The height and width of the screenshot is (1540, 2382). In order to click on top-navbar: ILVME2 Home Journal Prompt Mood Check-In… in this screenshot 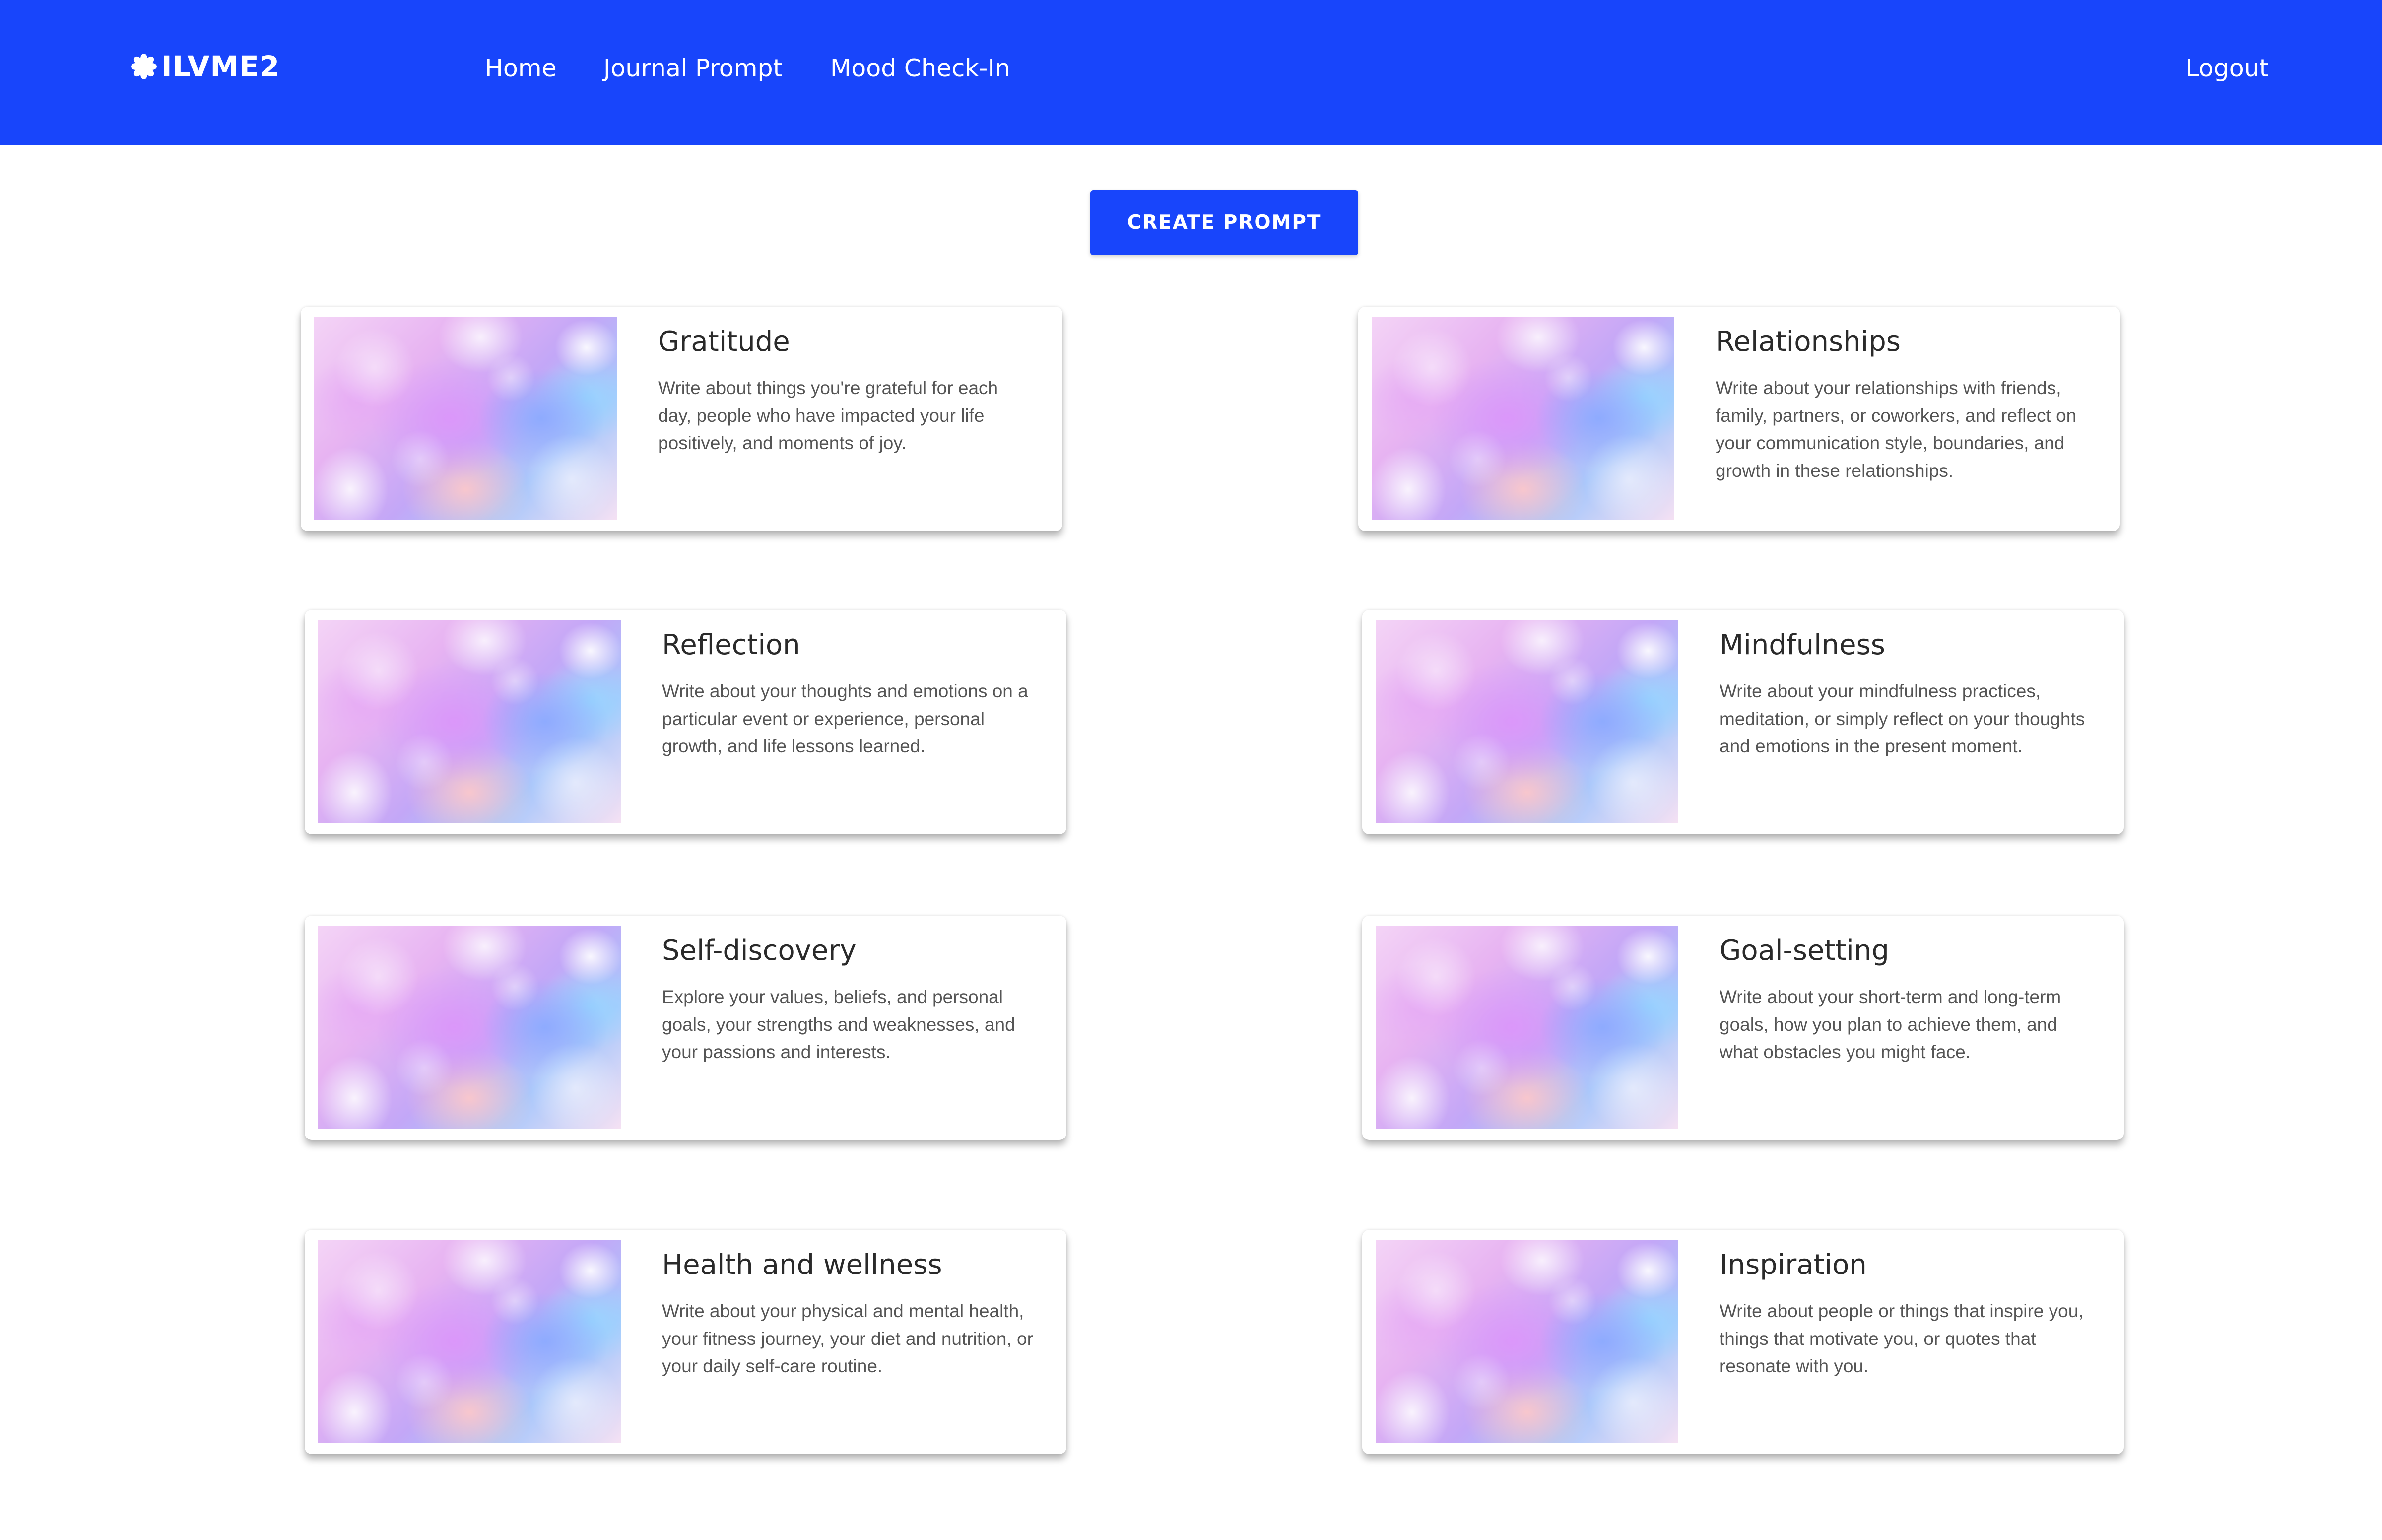, I will do `click(1191, 72)`.